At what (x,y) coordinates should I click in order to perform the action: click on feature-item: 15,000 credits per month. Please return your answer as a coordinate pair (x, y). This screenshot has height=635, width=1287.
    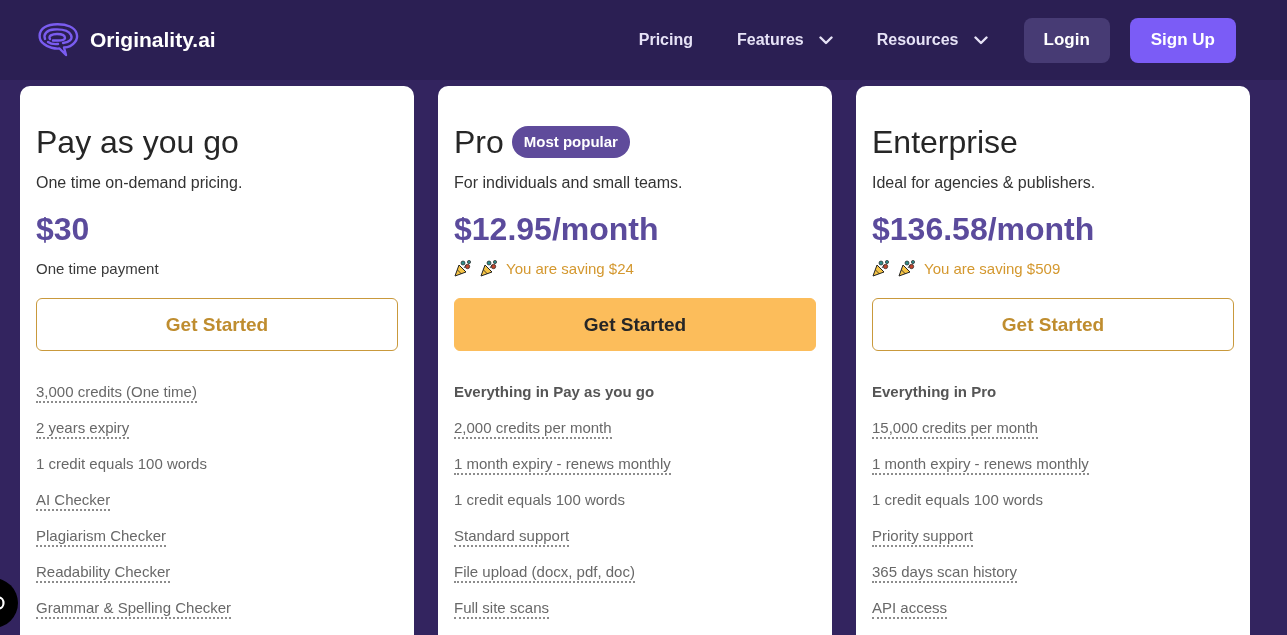
    Looking at the image, I should click on (955, 429).